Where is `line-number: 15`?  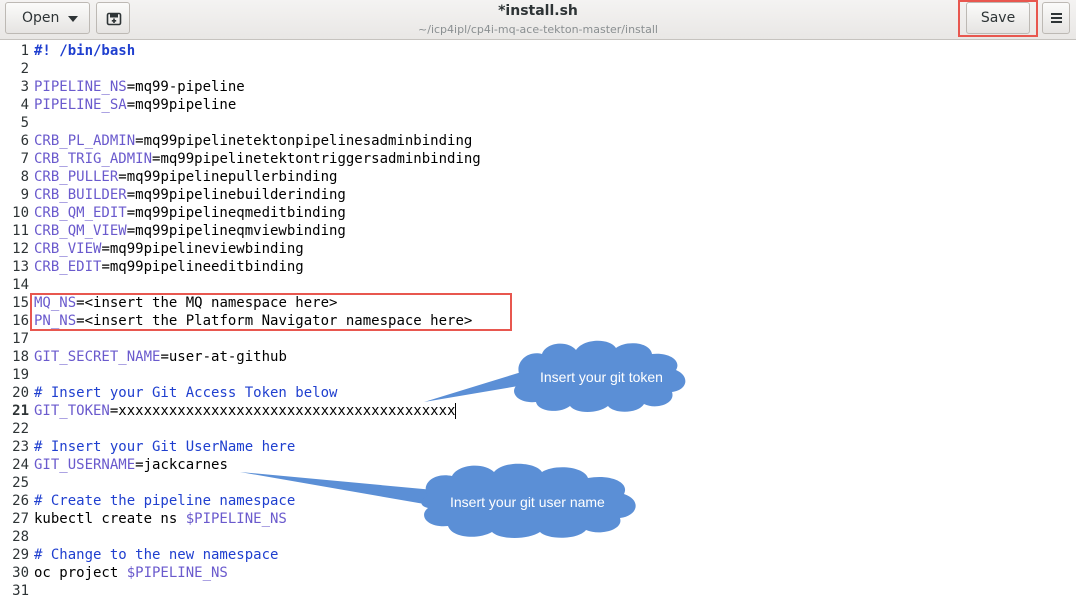 line-number: 15 is located at coordinates (20, 303).